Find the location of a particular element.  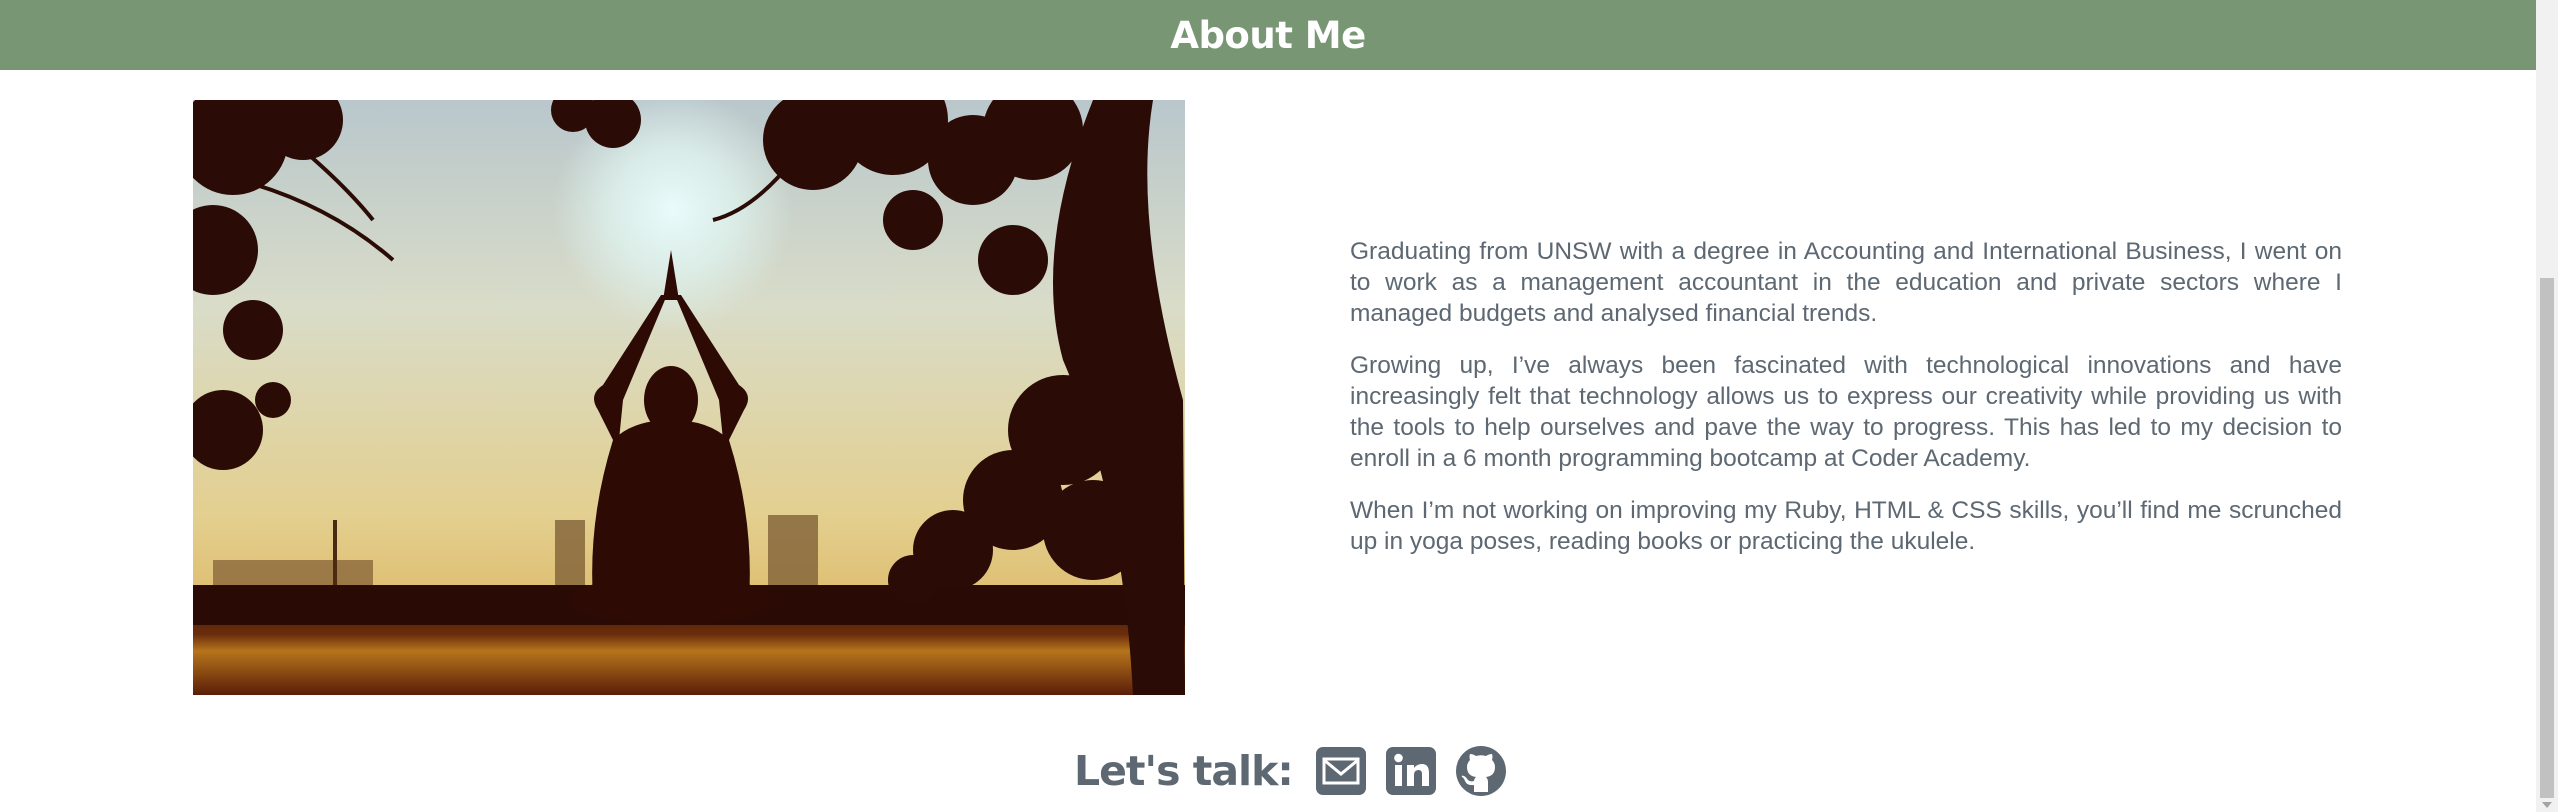

page-title: About Me is located at coordinates (1268, 35).